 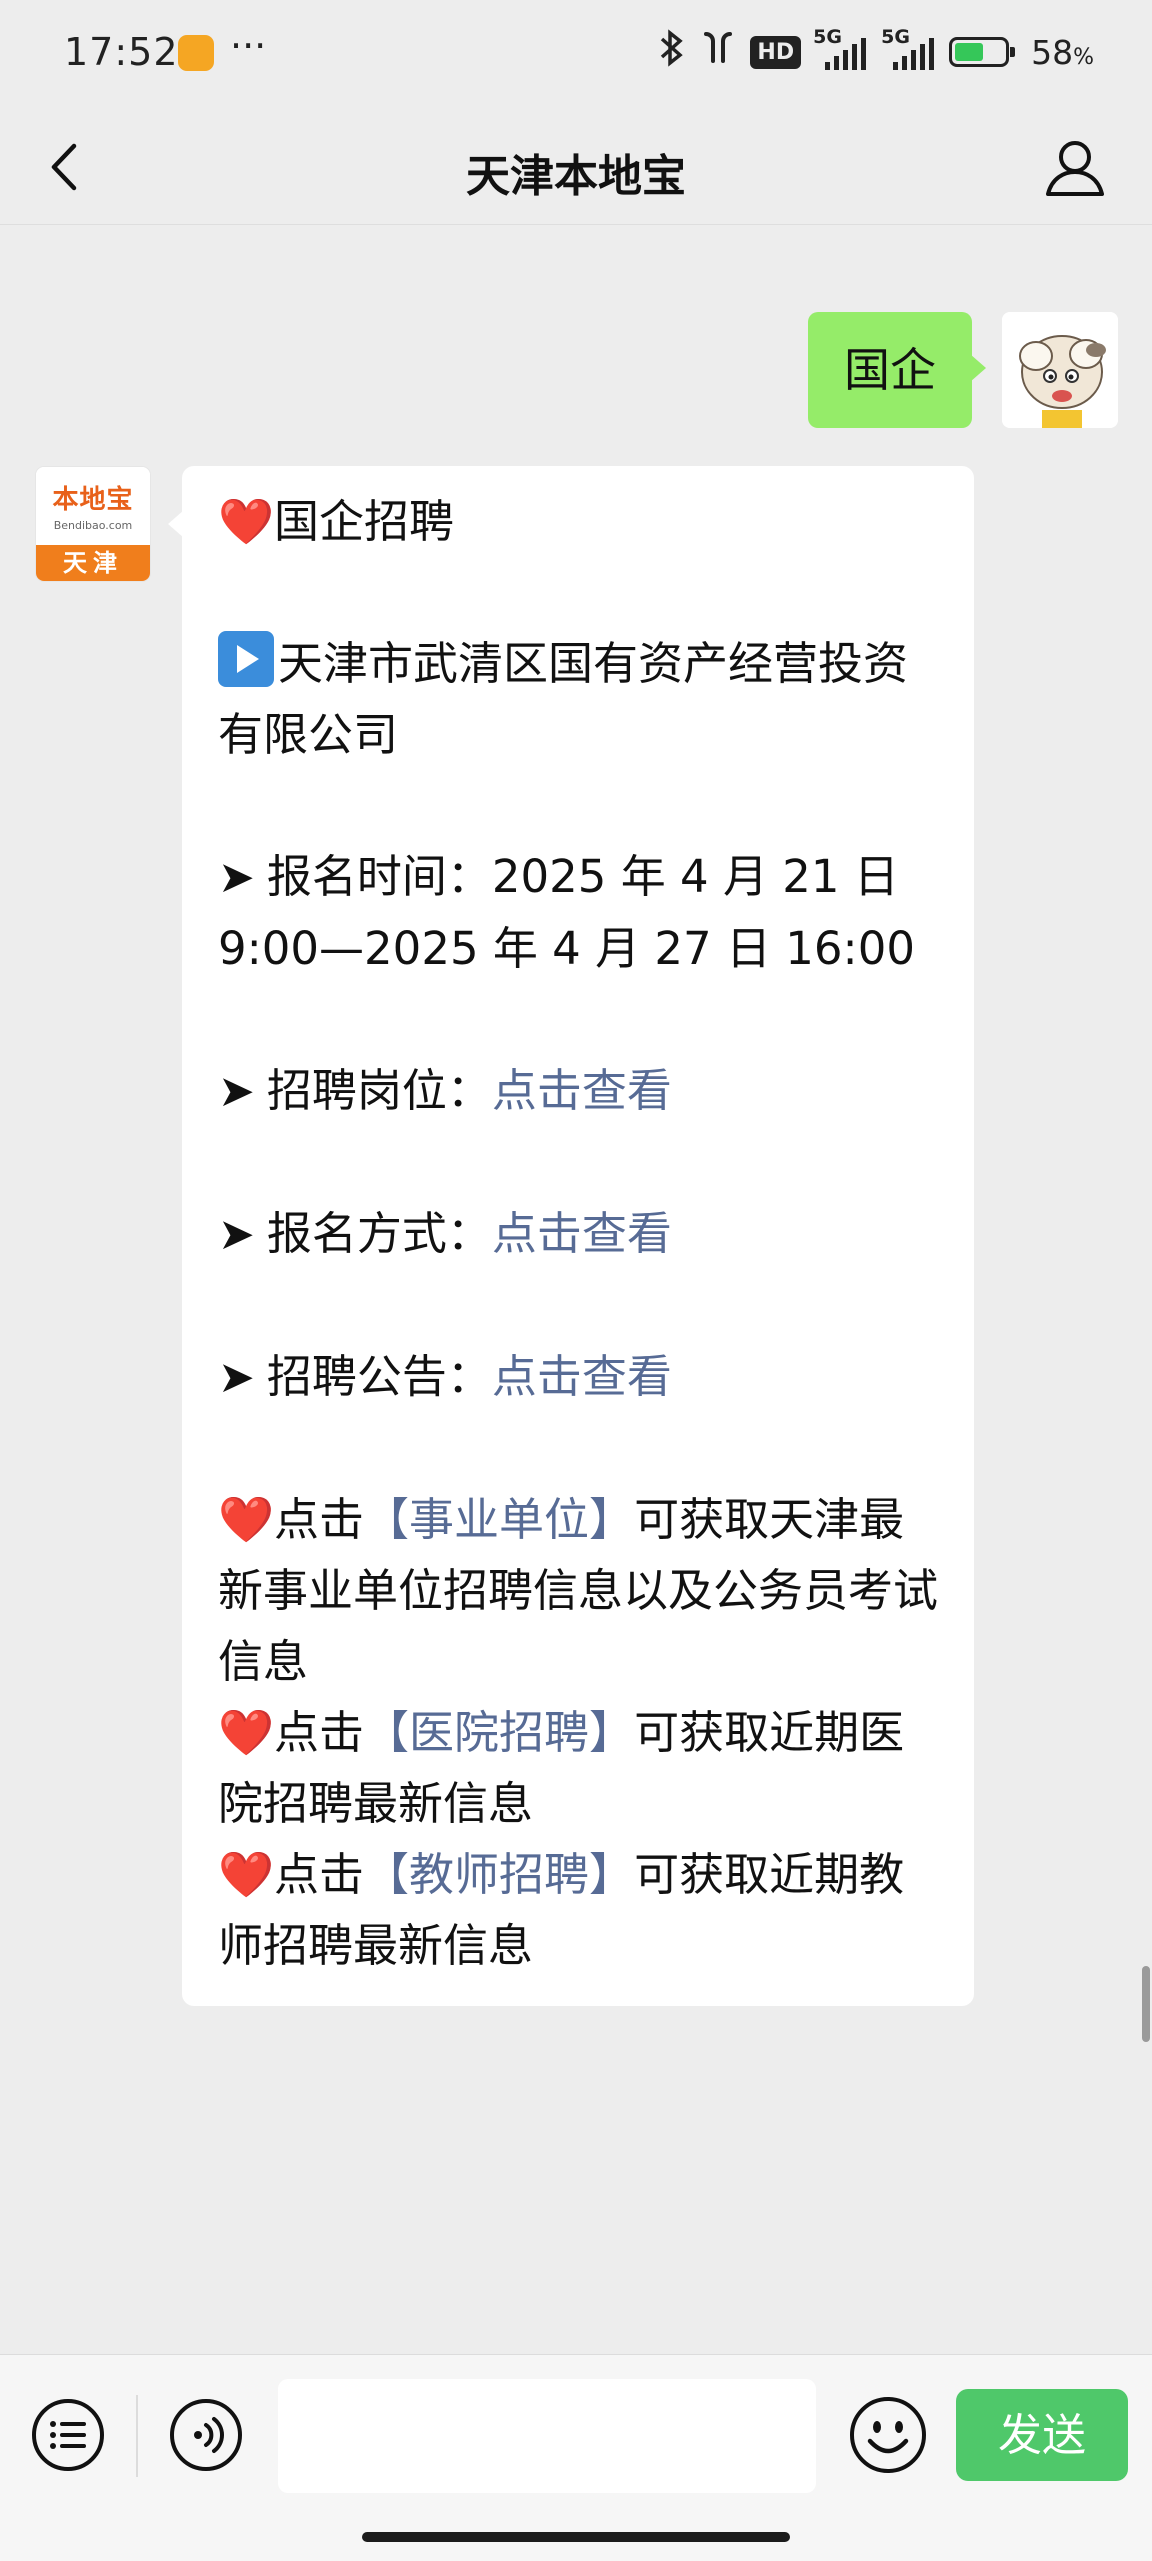 What do you see at coordinates (578, 1590) in the screenshot?
I see `tip-public-institution: ❤️点击【事业单位】可获取天津最新事业单位招聘信息以及公务员考试信息` at bounding box center [578, 1590].